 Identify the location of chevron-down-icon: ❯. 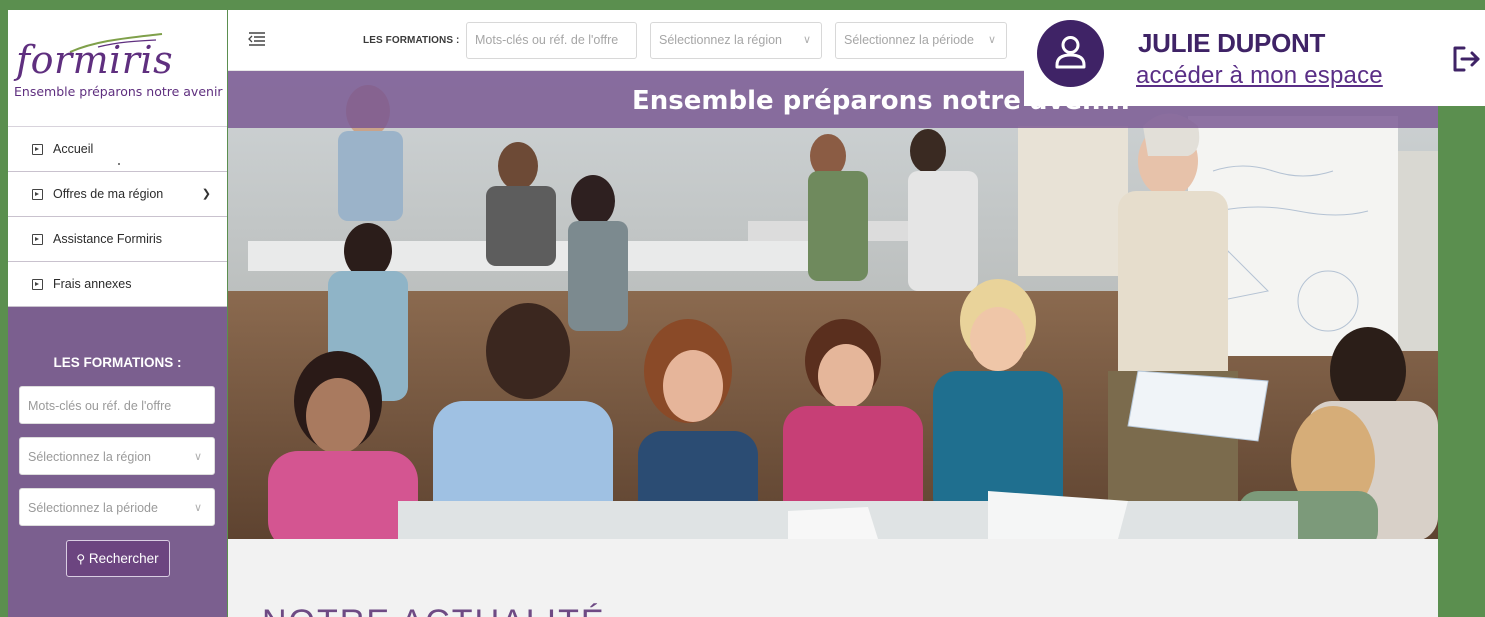
(206, 193).